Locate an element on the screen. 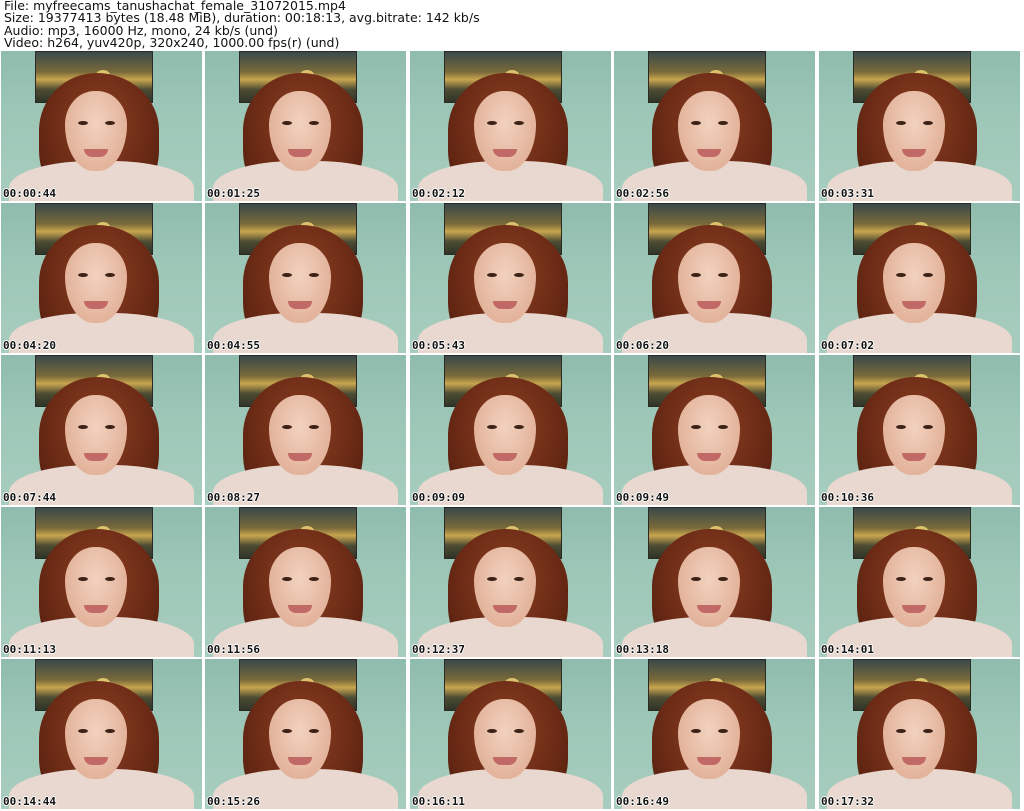 The image size is (1024, 811). video-frame-thumbnail: 00:00:44 is located at coordinates (101, 126).